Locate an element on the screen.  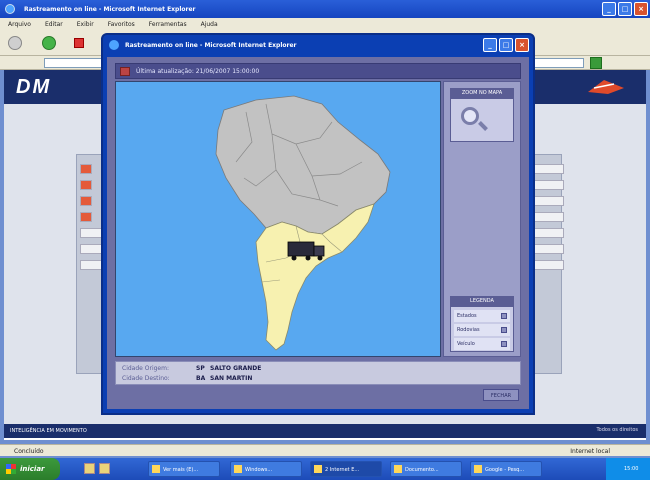
magnifier-icon is located at coordinates (470, 116).